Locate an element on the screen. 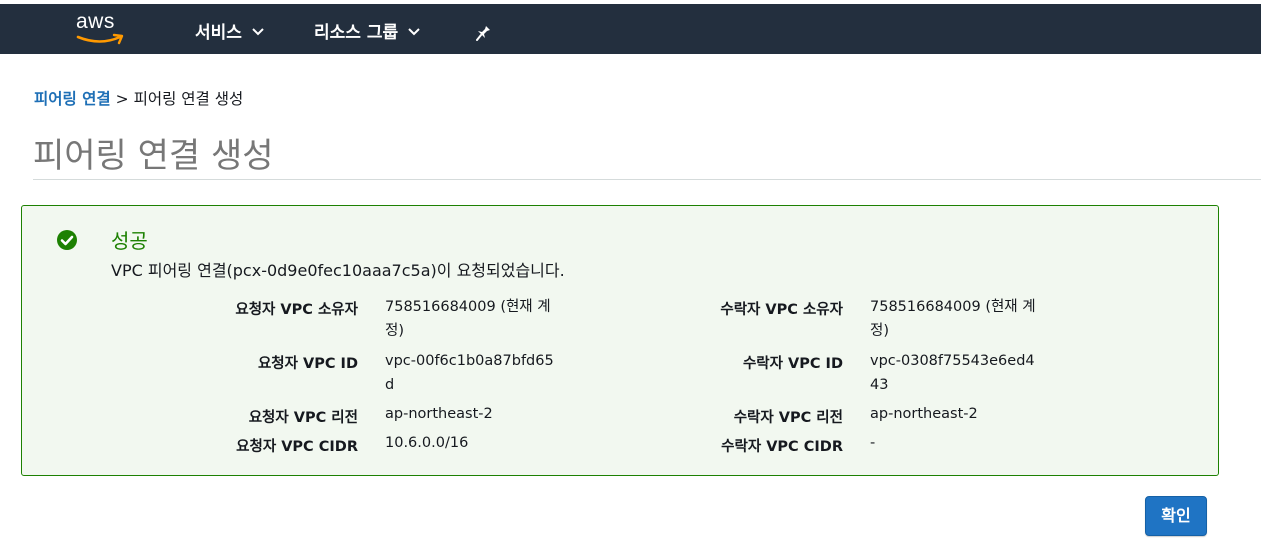  requester-region-label: 요청자 VPC 리전 is located at coordinates (303, 418).